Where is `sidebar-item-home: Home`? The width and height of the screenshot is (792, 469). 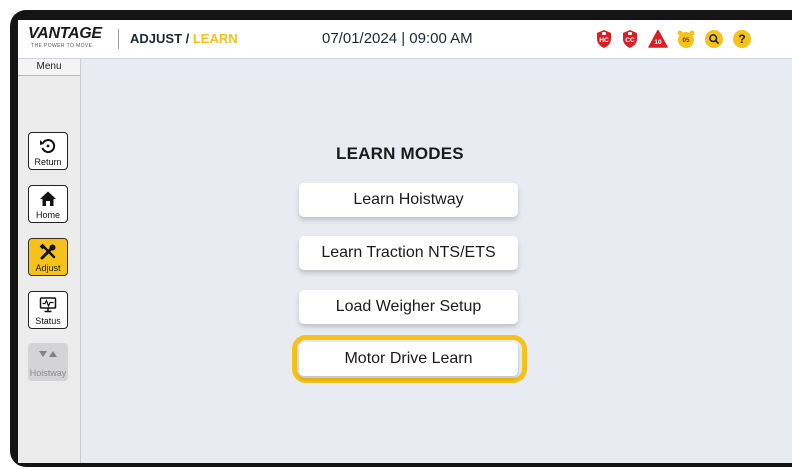 sidebar-item-home: Home is located at coordinates (48, 204).